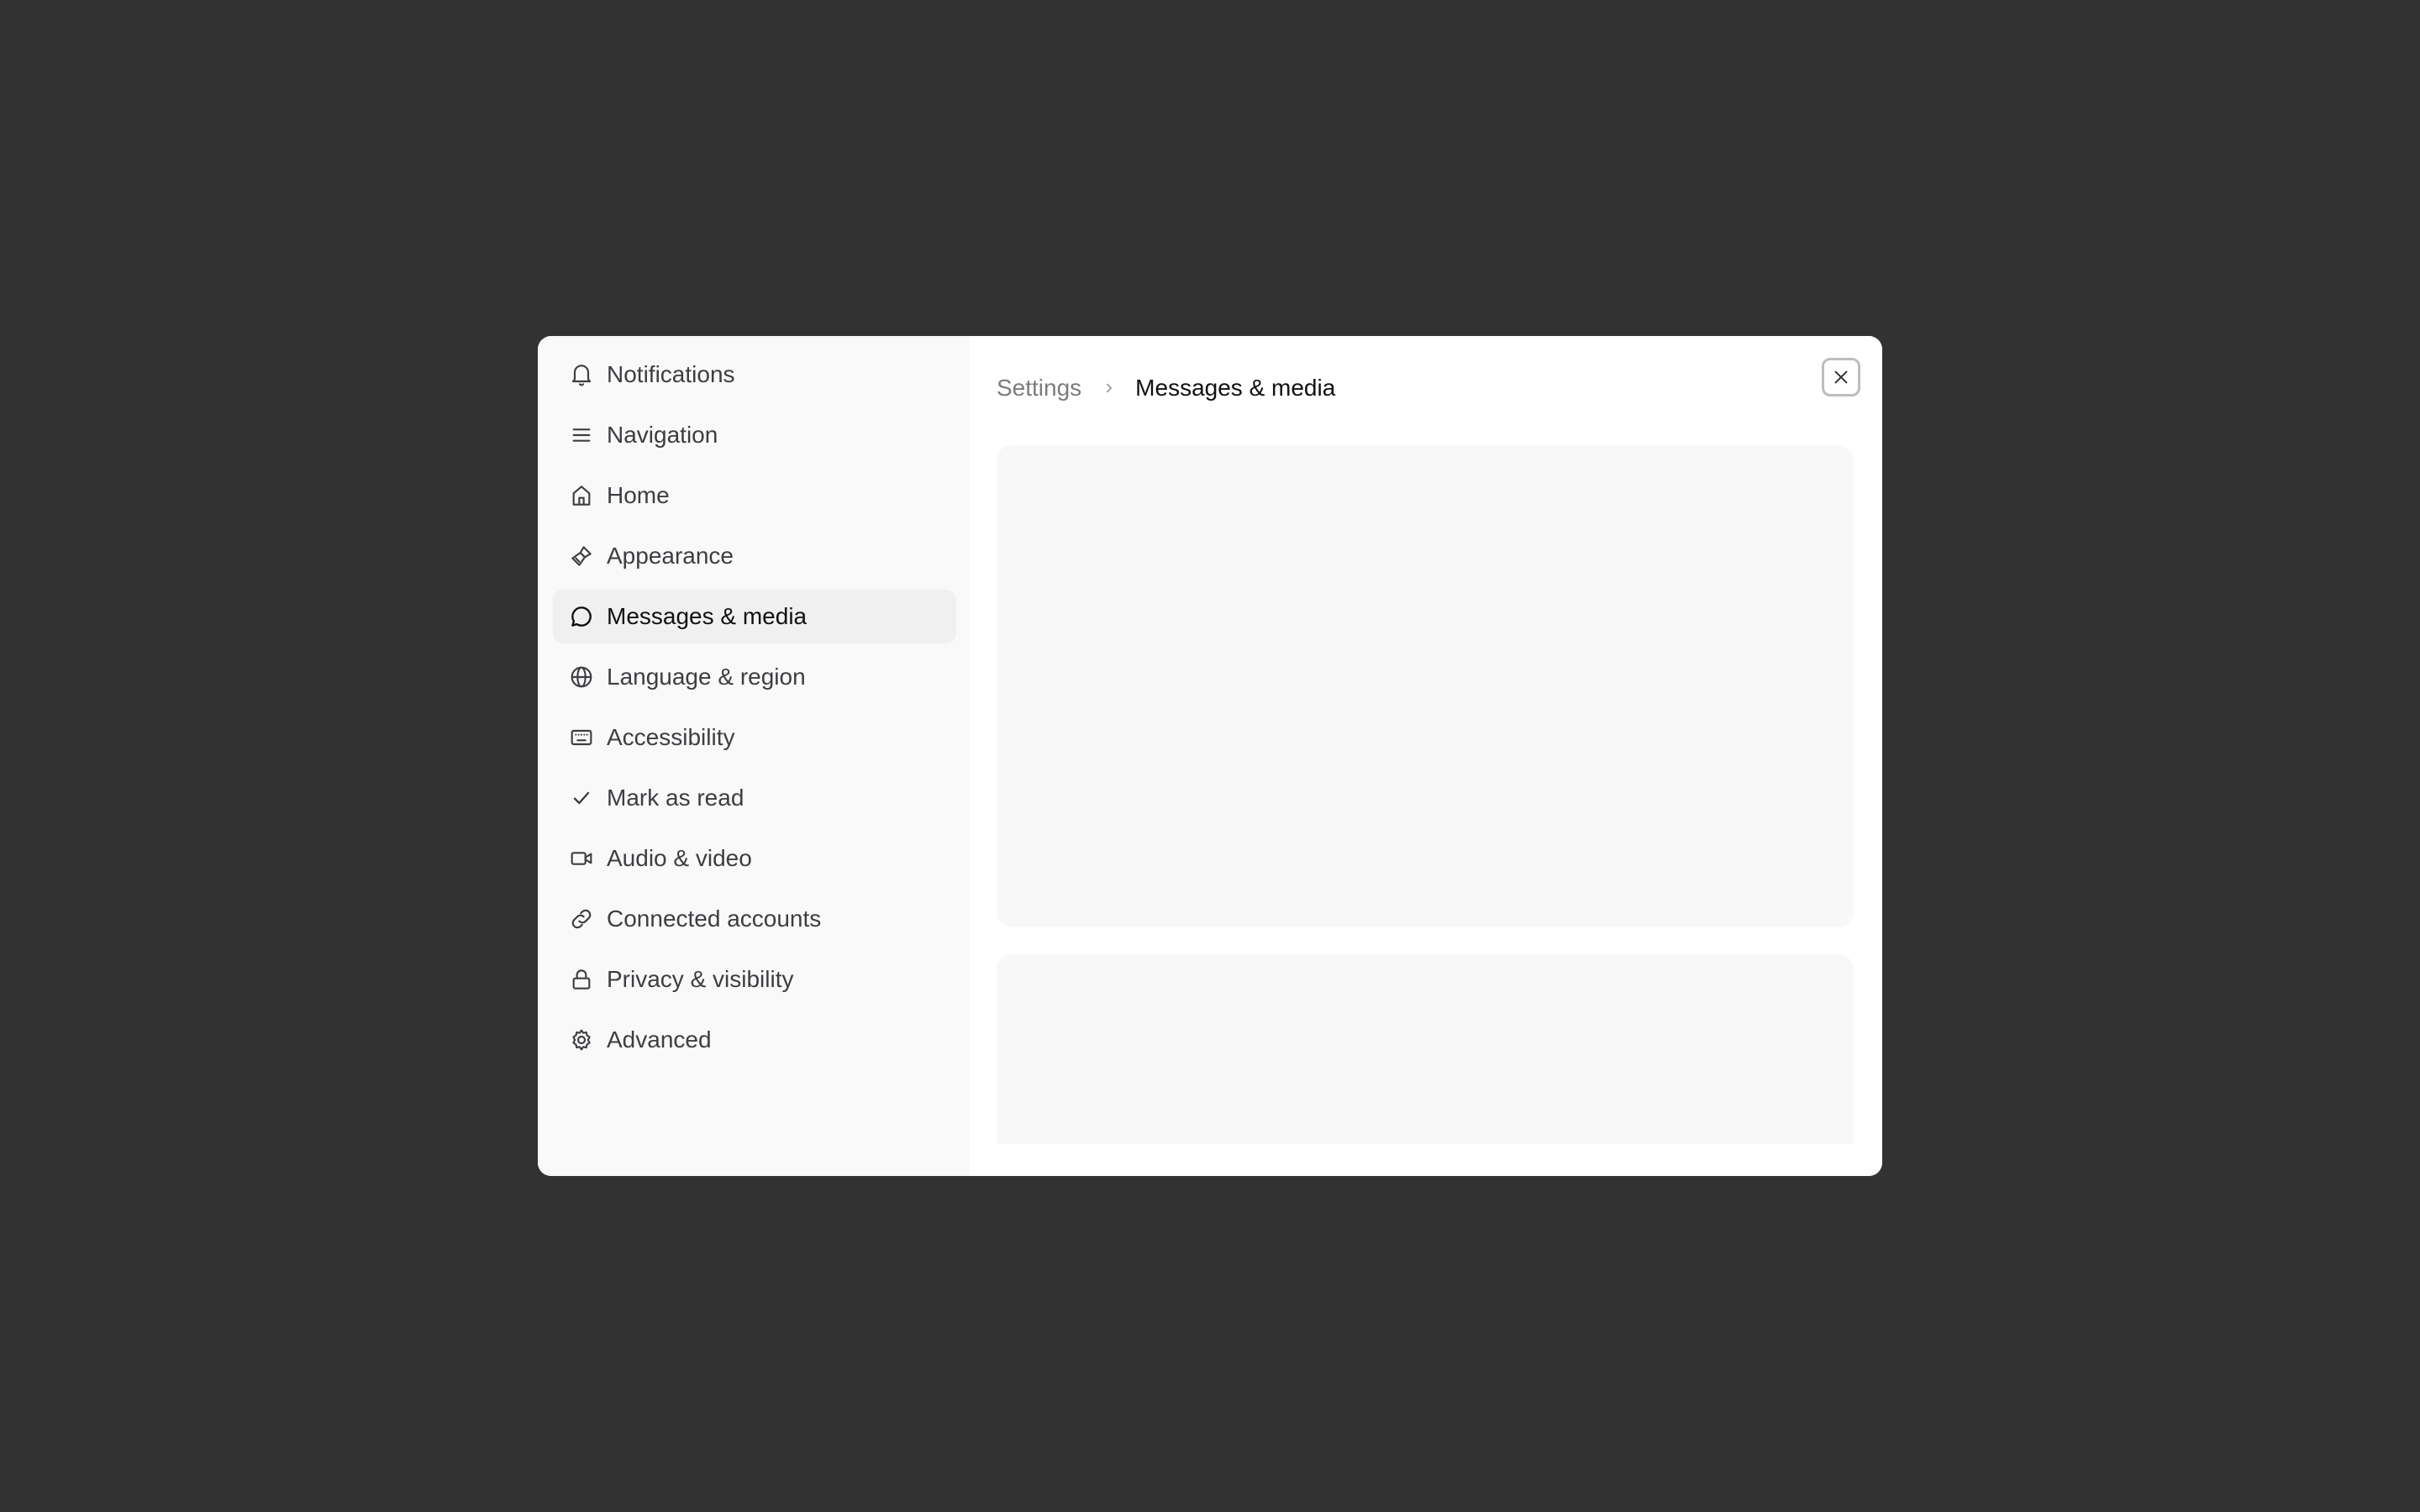 Image resolution: width=2420 pixels, height=1512 pixels. What do you see at coordinates (1109, 388) in the screenshot?
I see `chevron-right-icon` at bounding box center [1109, 388].